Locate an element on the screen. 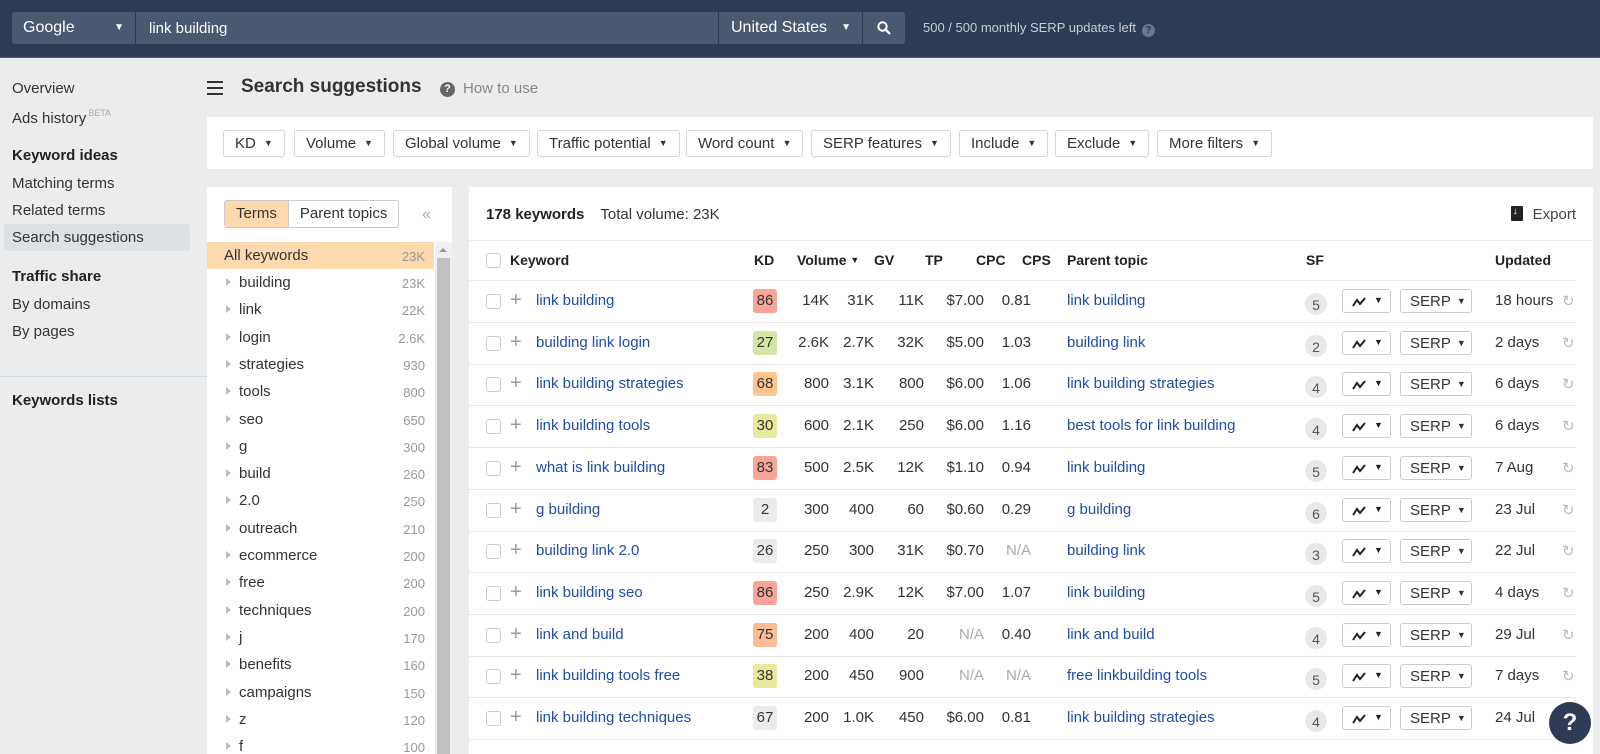 The height and width of the screenshot is (754, 1600). sidebar-item-by-domains: By domains is located at coordinates (51, 304).